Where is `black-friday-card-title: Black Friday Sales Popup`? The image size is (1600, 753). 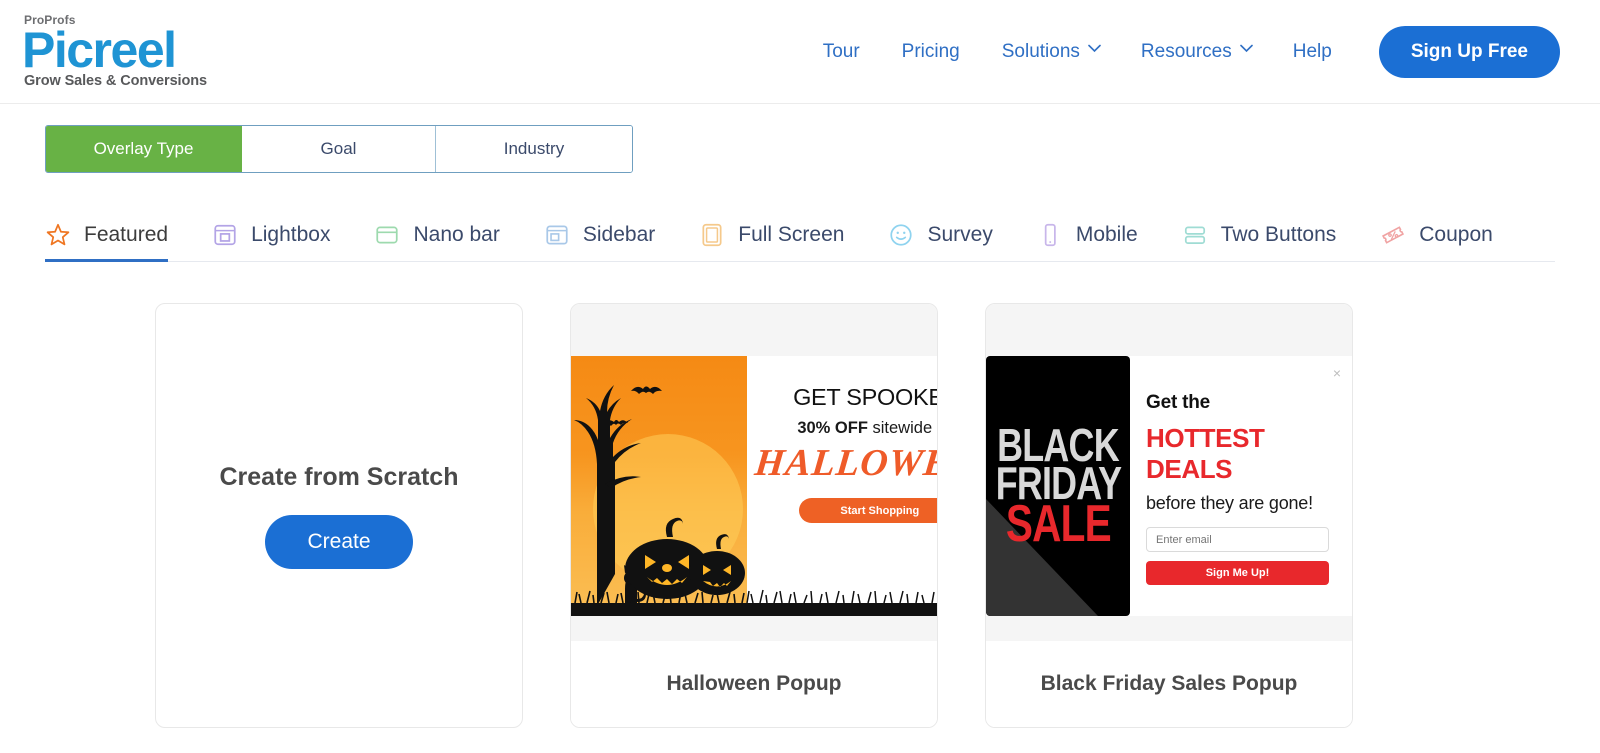 black-friday-card-title: Black Friday Sales Popup is located at coordinates (1169, 683).